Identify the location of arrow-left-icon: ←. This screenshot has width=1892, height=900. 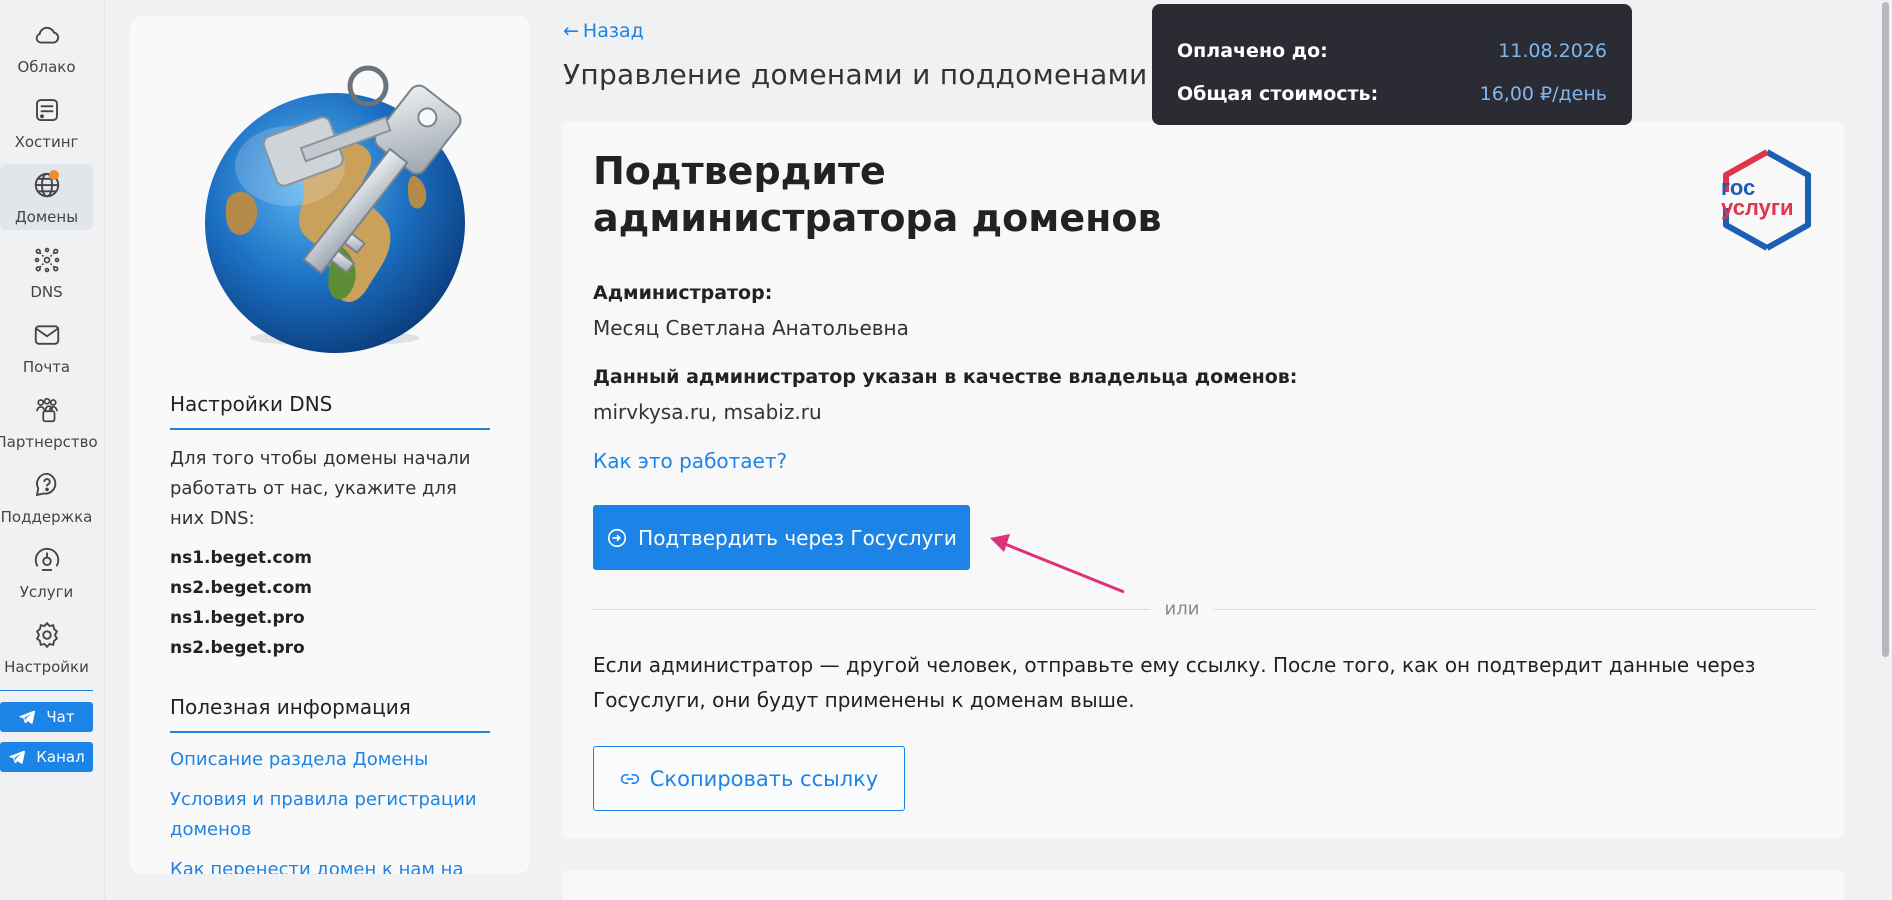
(571, 31).